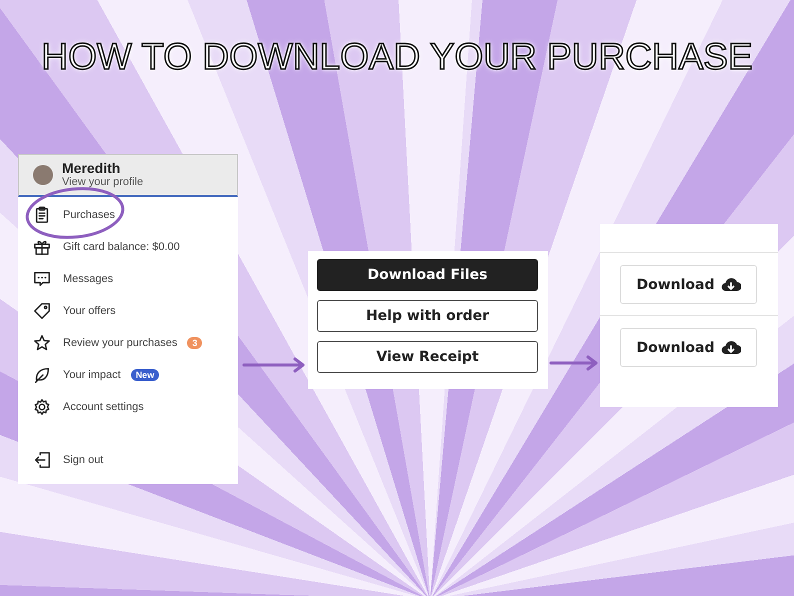 The height and width of the screenshot is (596, 794). What do you see at coordinates (89, 215) in the screenshot?
I see `menu-item: Purchases` at bounding box center [89, 215].